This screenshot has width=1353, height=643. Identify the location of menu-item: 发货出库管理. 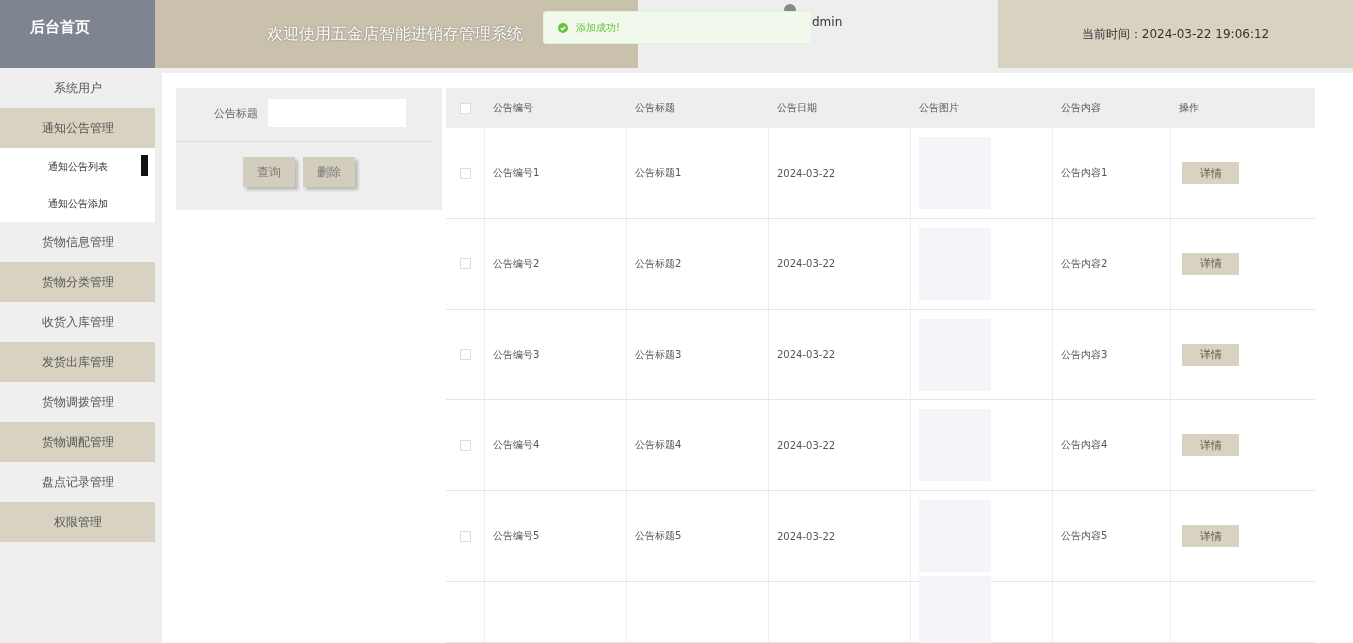
(77, 362).